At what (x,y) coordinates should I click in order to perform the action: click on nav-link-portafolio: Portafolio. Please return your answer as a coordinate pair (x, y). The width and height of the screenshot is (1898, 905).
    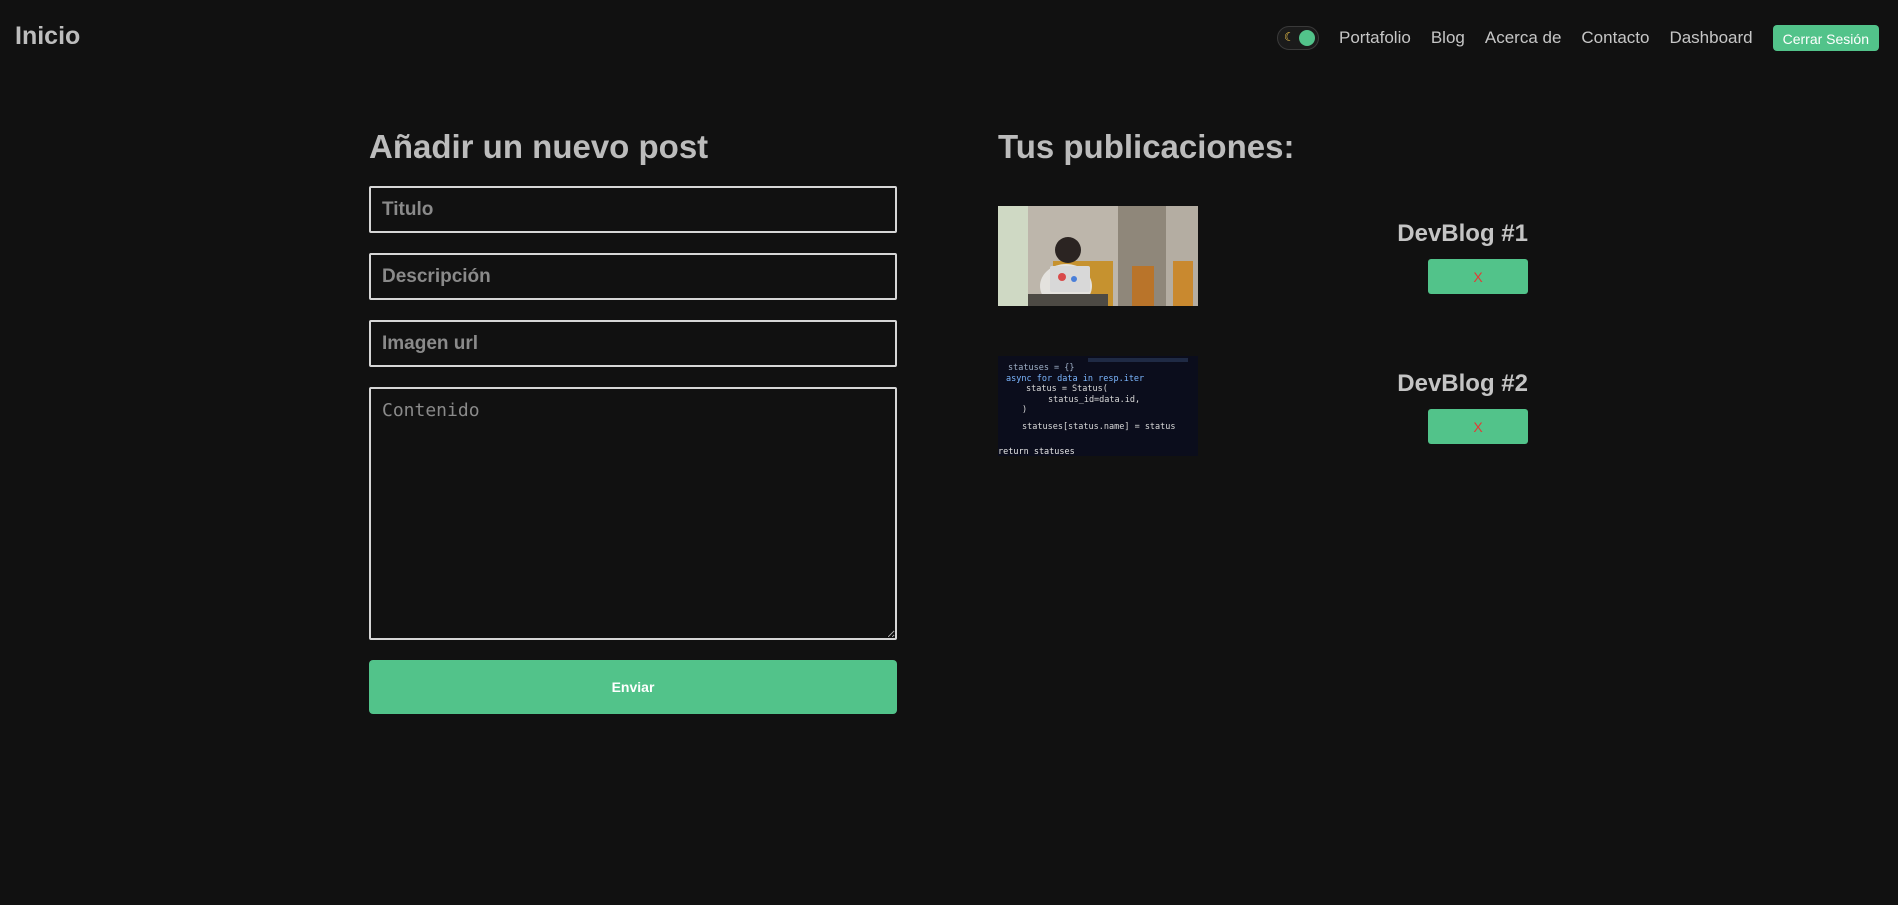
    Looking at the image, I should click on (1375, 38).